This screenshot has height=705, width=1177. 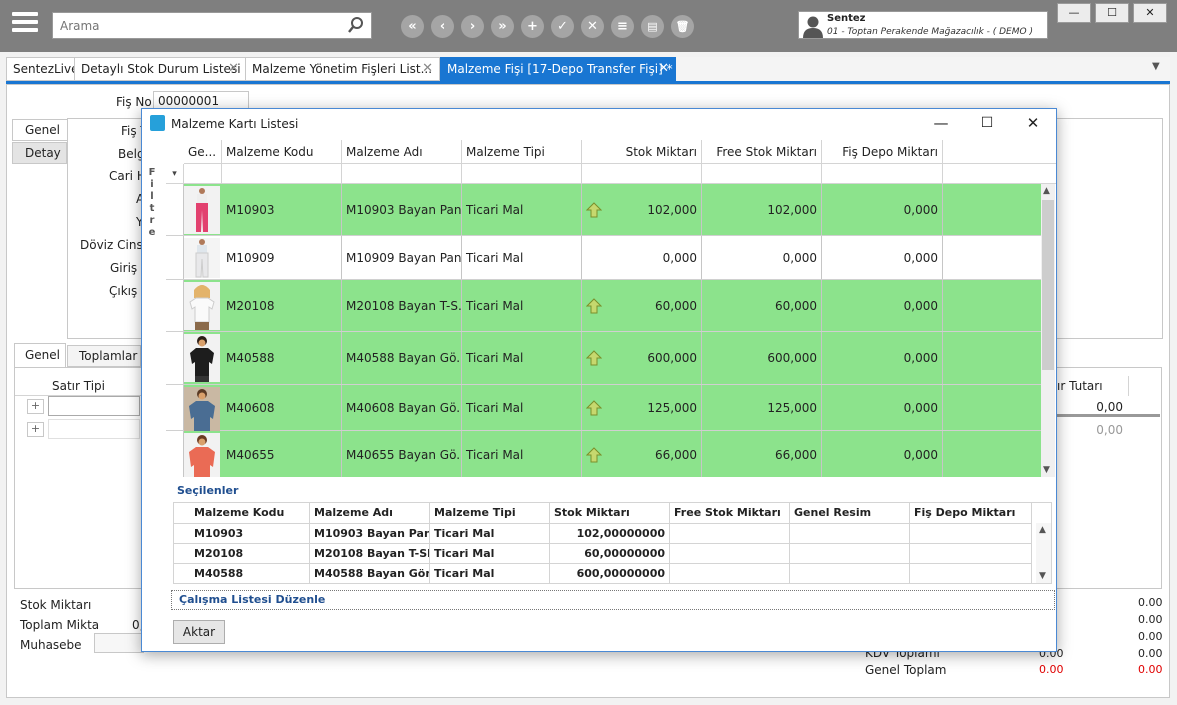 What do you see at coordinates (39, 130) in the screenshot?
I see `side-tab-genel: Genel` at bounding box center [39, 130].